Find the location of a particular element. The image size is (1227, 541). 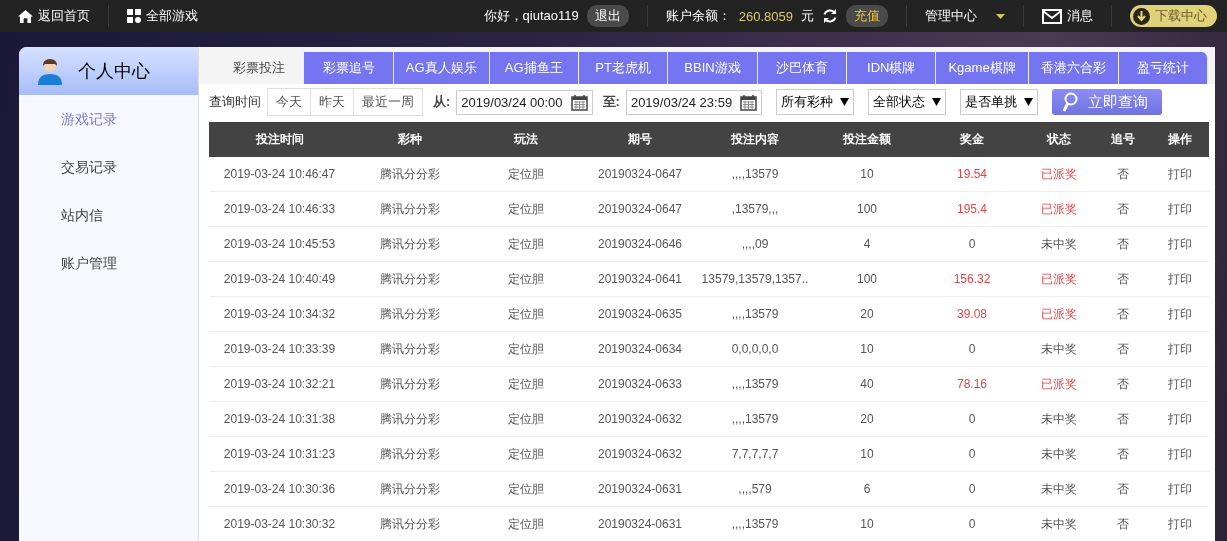

tab: PT老虎机 is located at coordinates (623, 68).